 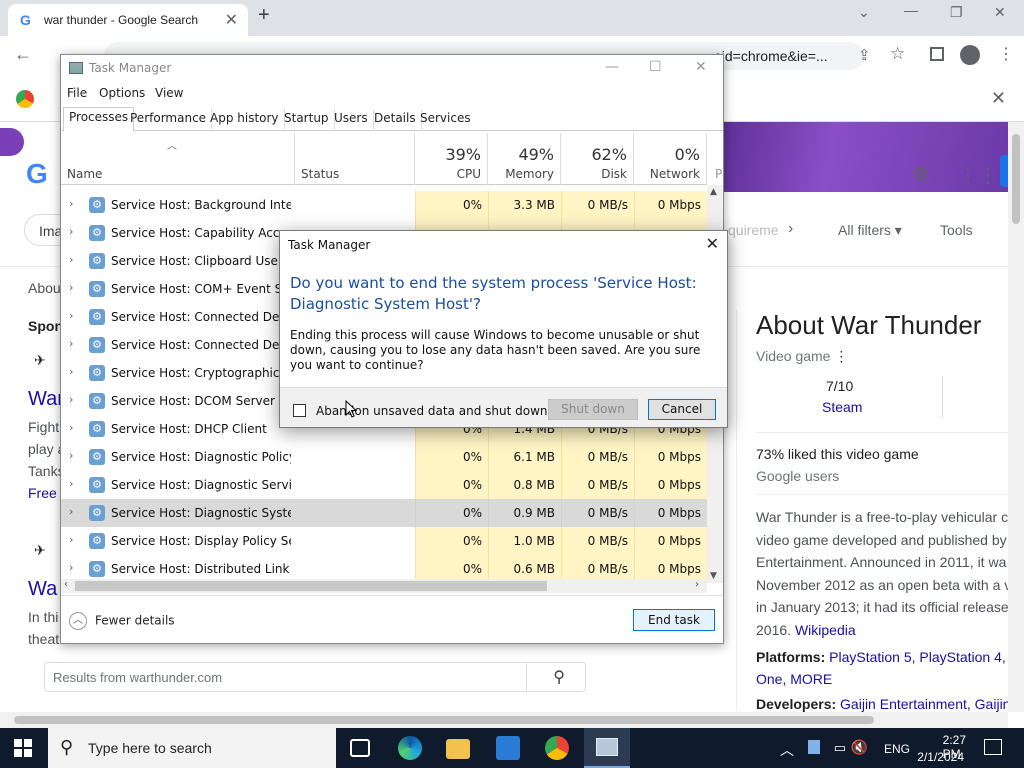 What do you see at coordinates (178, 159) in the screenshot?
I see `column-name: ︿ Name` at bounding box center [178, 159].